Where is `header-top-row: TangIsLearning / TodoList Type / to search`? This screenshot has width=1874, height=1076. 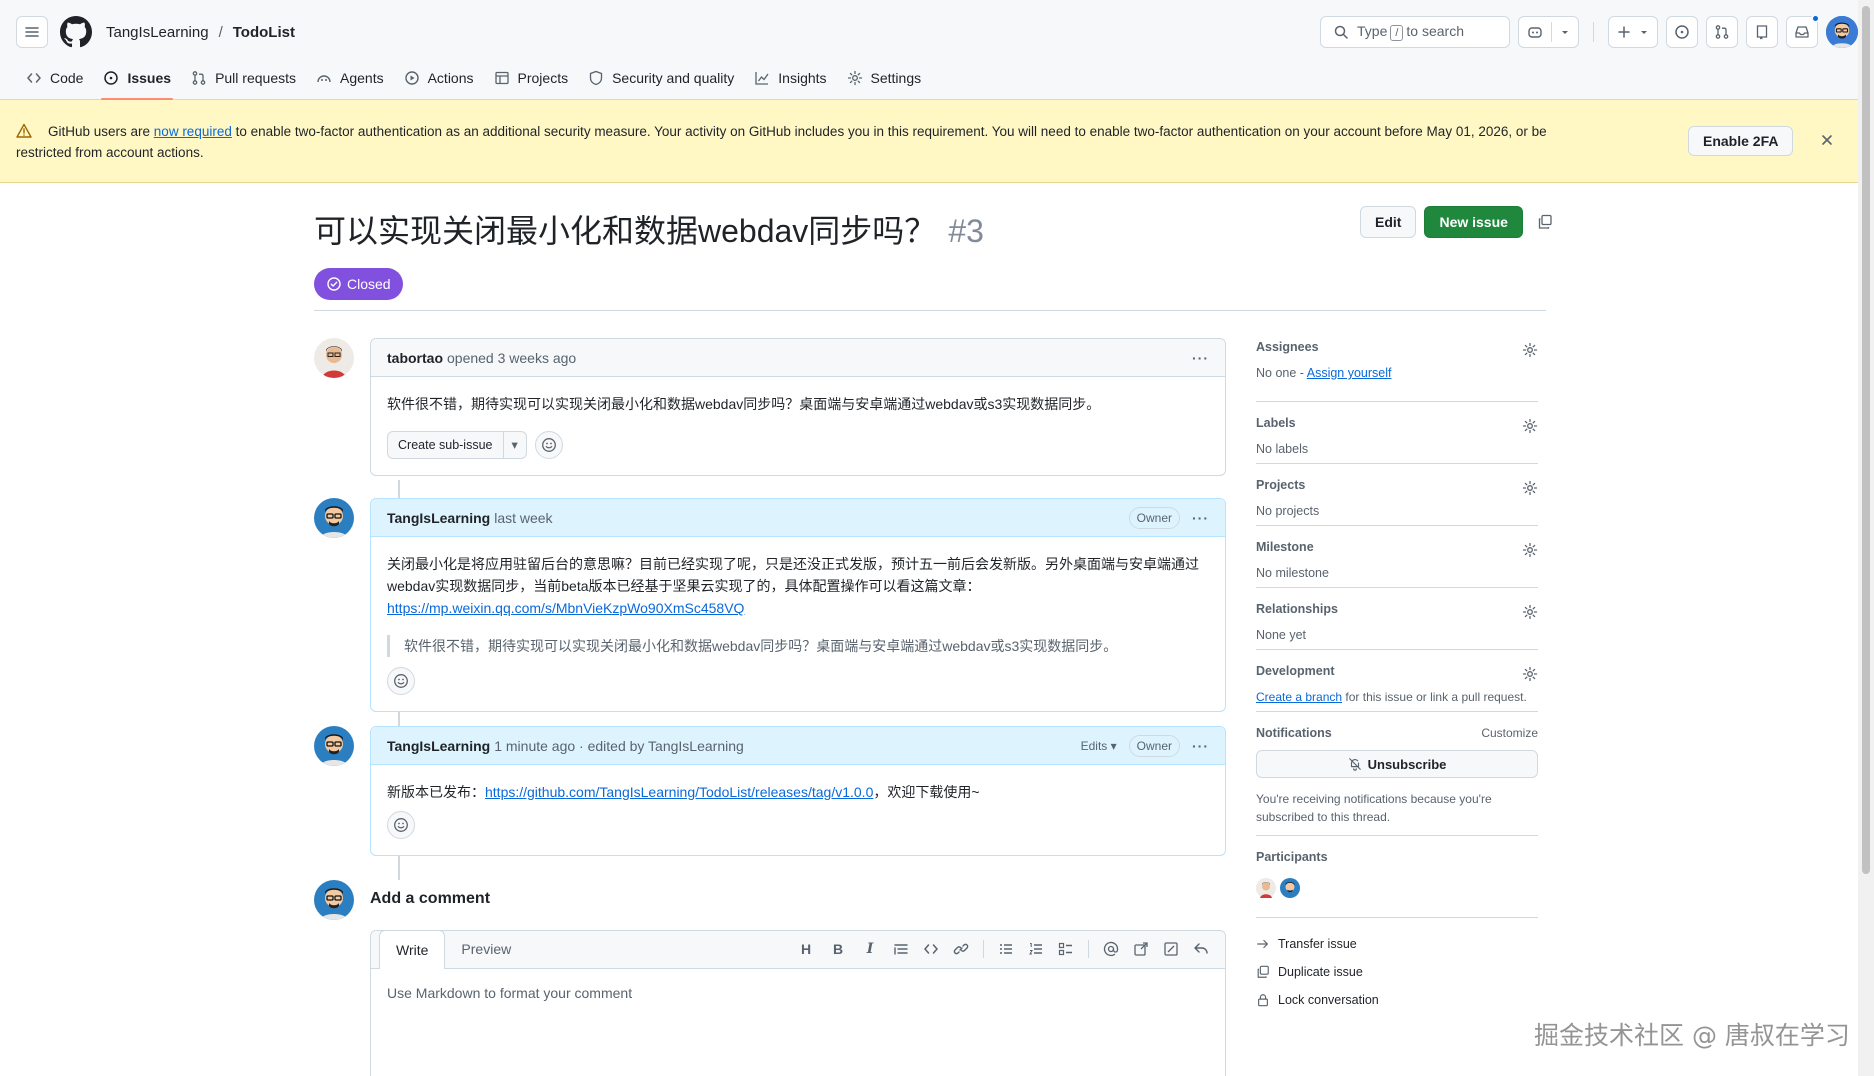 header-top-row: TangIsLearning / TodoList Type / to search is located at coordinates (937, 32).